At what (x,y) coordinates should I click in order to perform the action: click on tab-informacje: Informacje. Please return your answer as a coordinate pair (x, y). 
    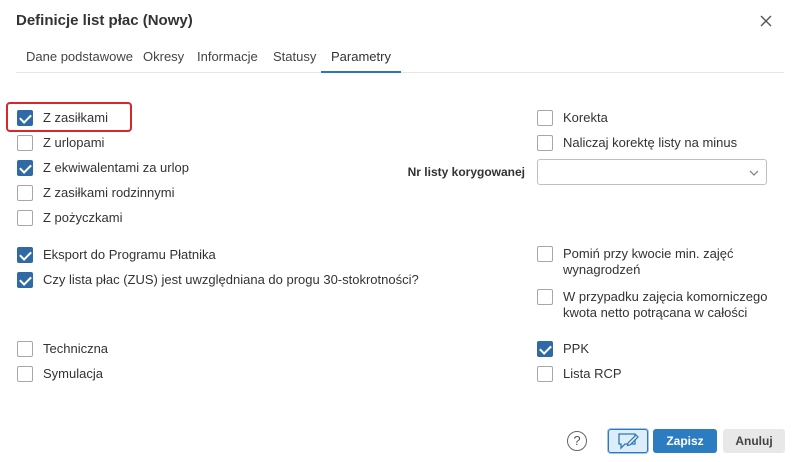
    Looking at the image, I should click on (227, 58).